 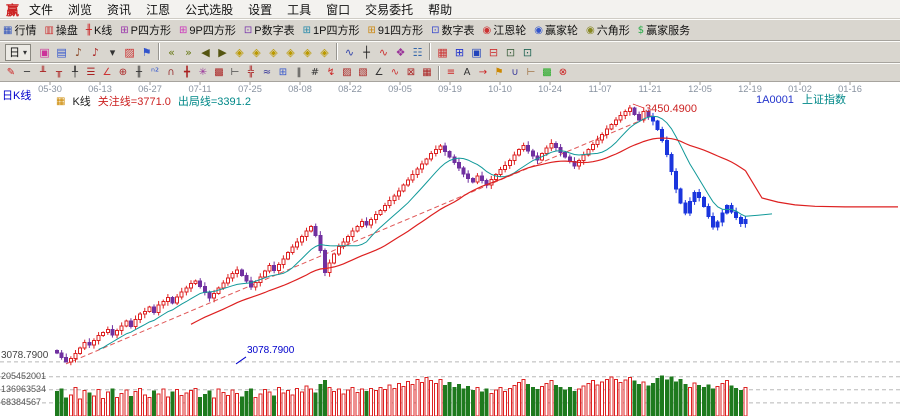 I want to click on winner-service-button: $ 赢家服务, so click(x=664, y=30).